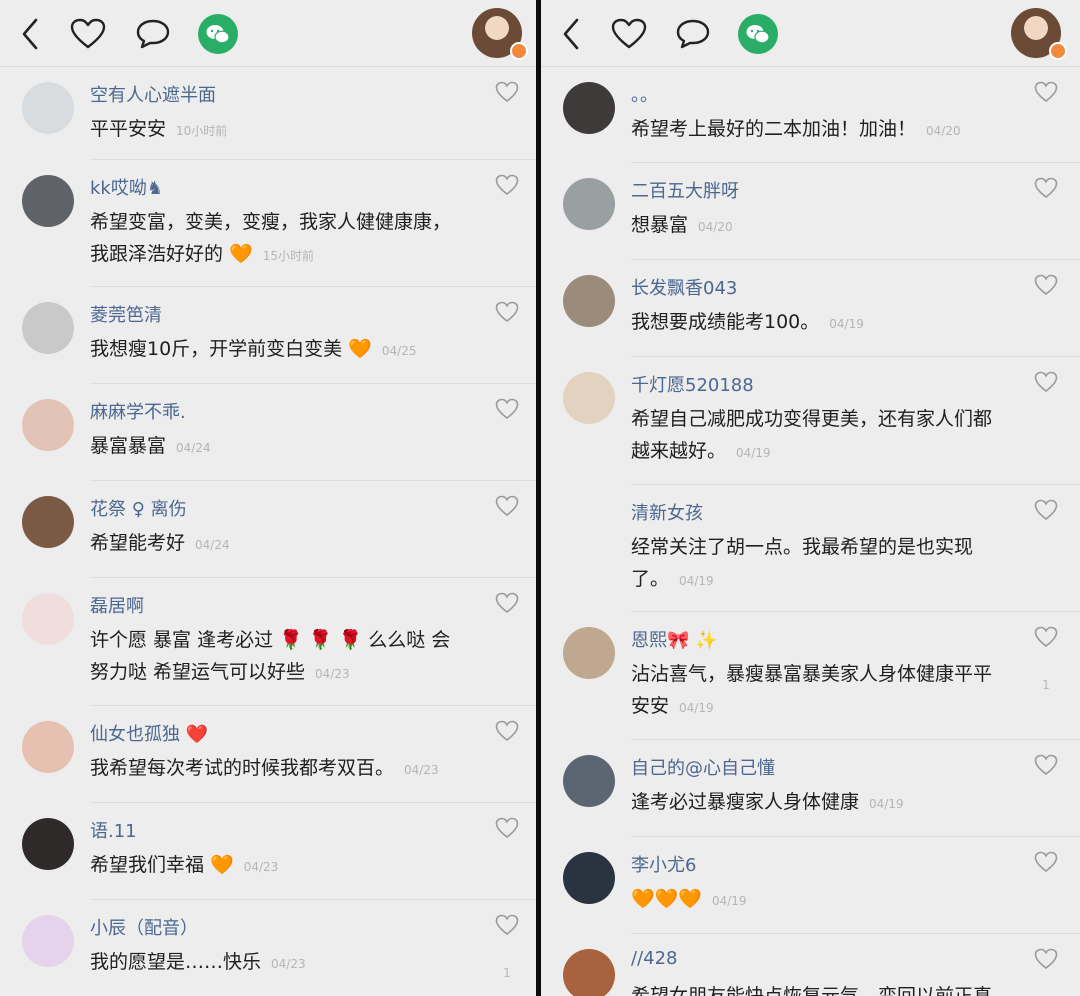  Describe the element at coordinates (820, 988) in the screenshot. I see `comment-text: 希望女朋友能快点恢复元气，变回以前正真` at that location.